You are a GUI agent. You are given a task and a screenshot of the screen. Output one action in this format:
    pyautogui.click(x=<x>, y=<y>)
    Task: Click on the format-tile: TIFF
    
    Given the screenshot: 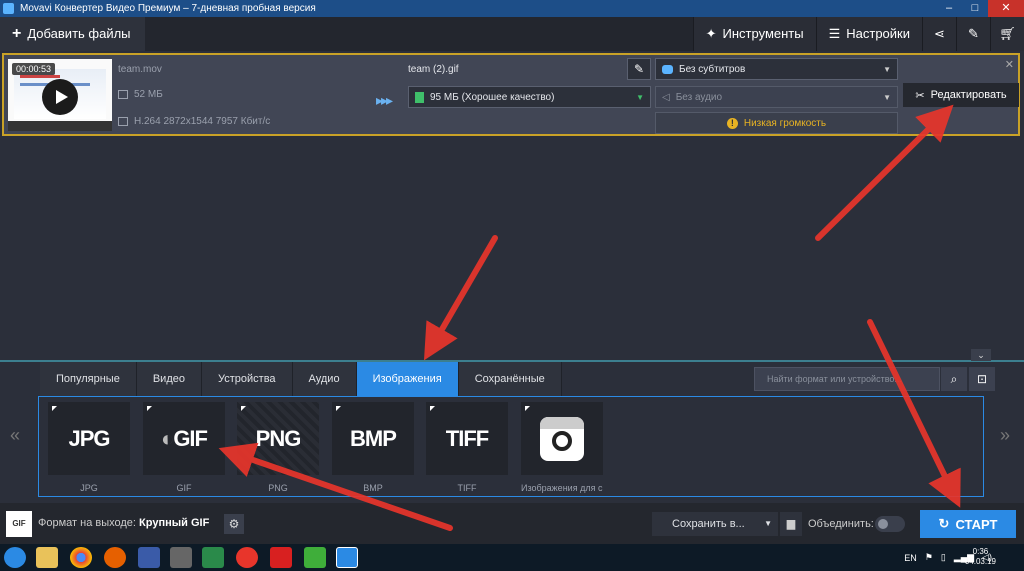 What is the action you would take?
    pyautogui.click(x=467, y=438)
    